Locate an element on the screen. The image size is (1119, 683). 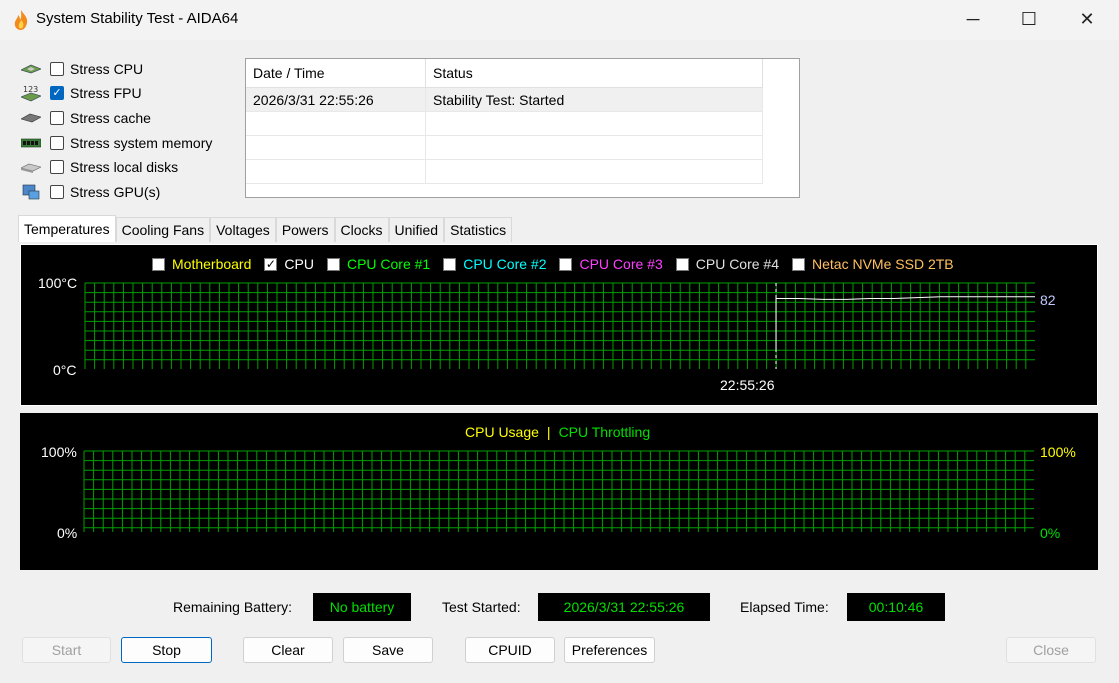
clear-button: Clear is located at coordinates (288, 650).